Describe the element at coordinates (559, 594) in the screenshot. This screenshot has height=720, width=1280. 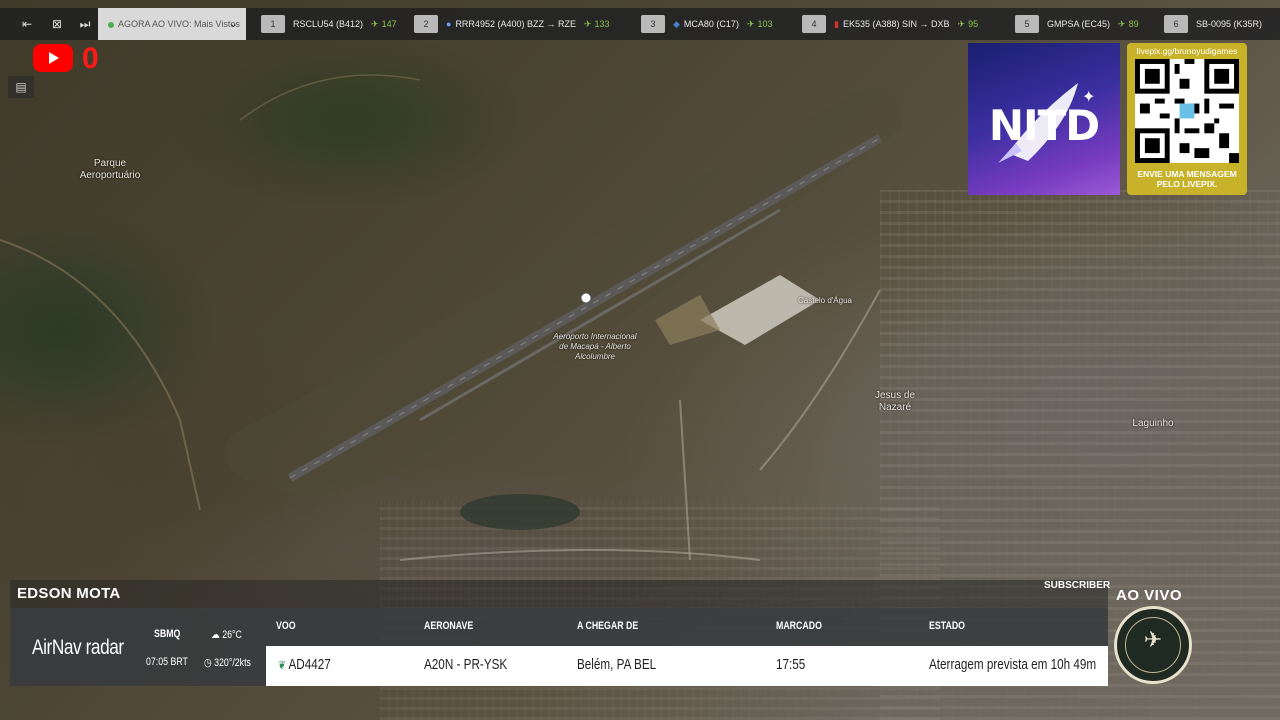
I see `driver-strip` at that location.